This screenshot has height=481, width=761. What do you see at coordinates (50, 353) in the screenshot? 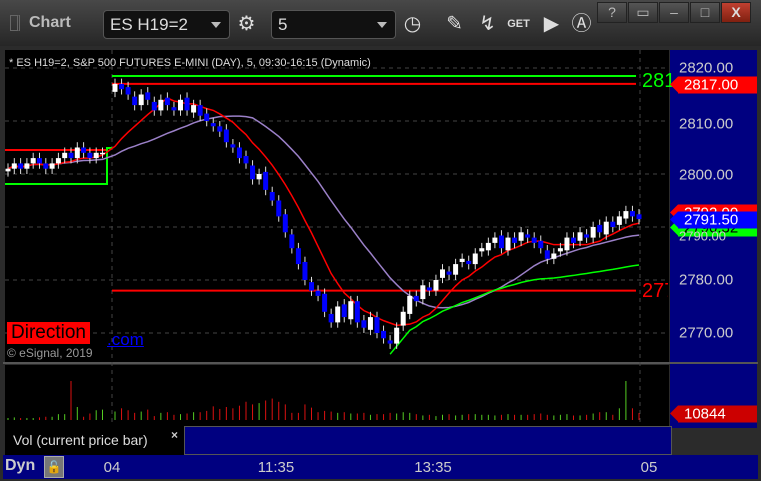
I see `copyright: © eSignal, 2019` at bounding box center [50, 353].